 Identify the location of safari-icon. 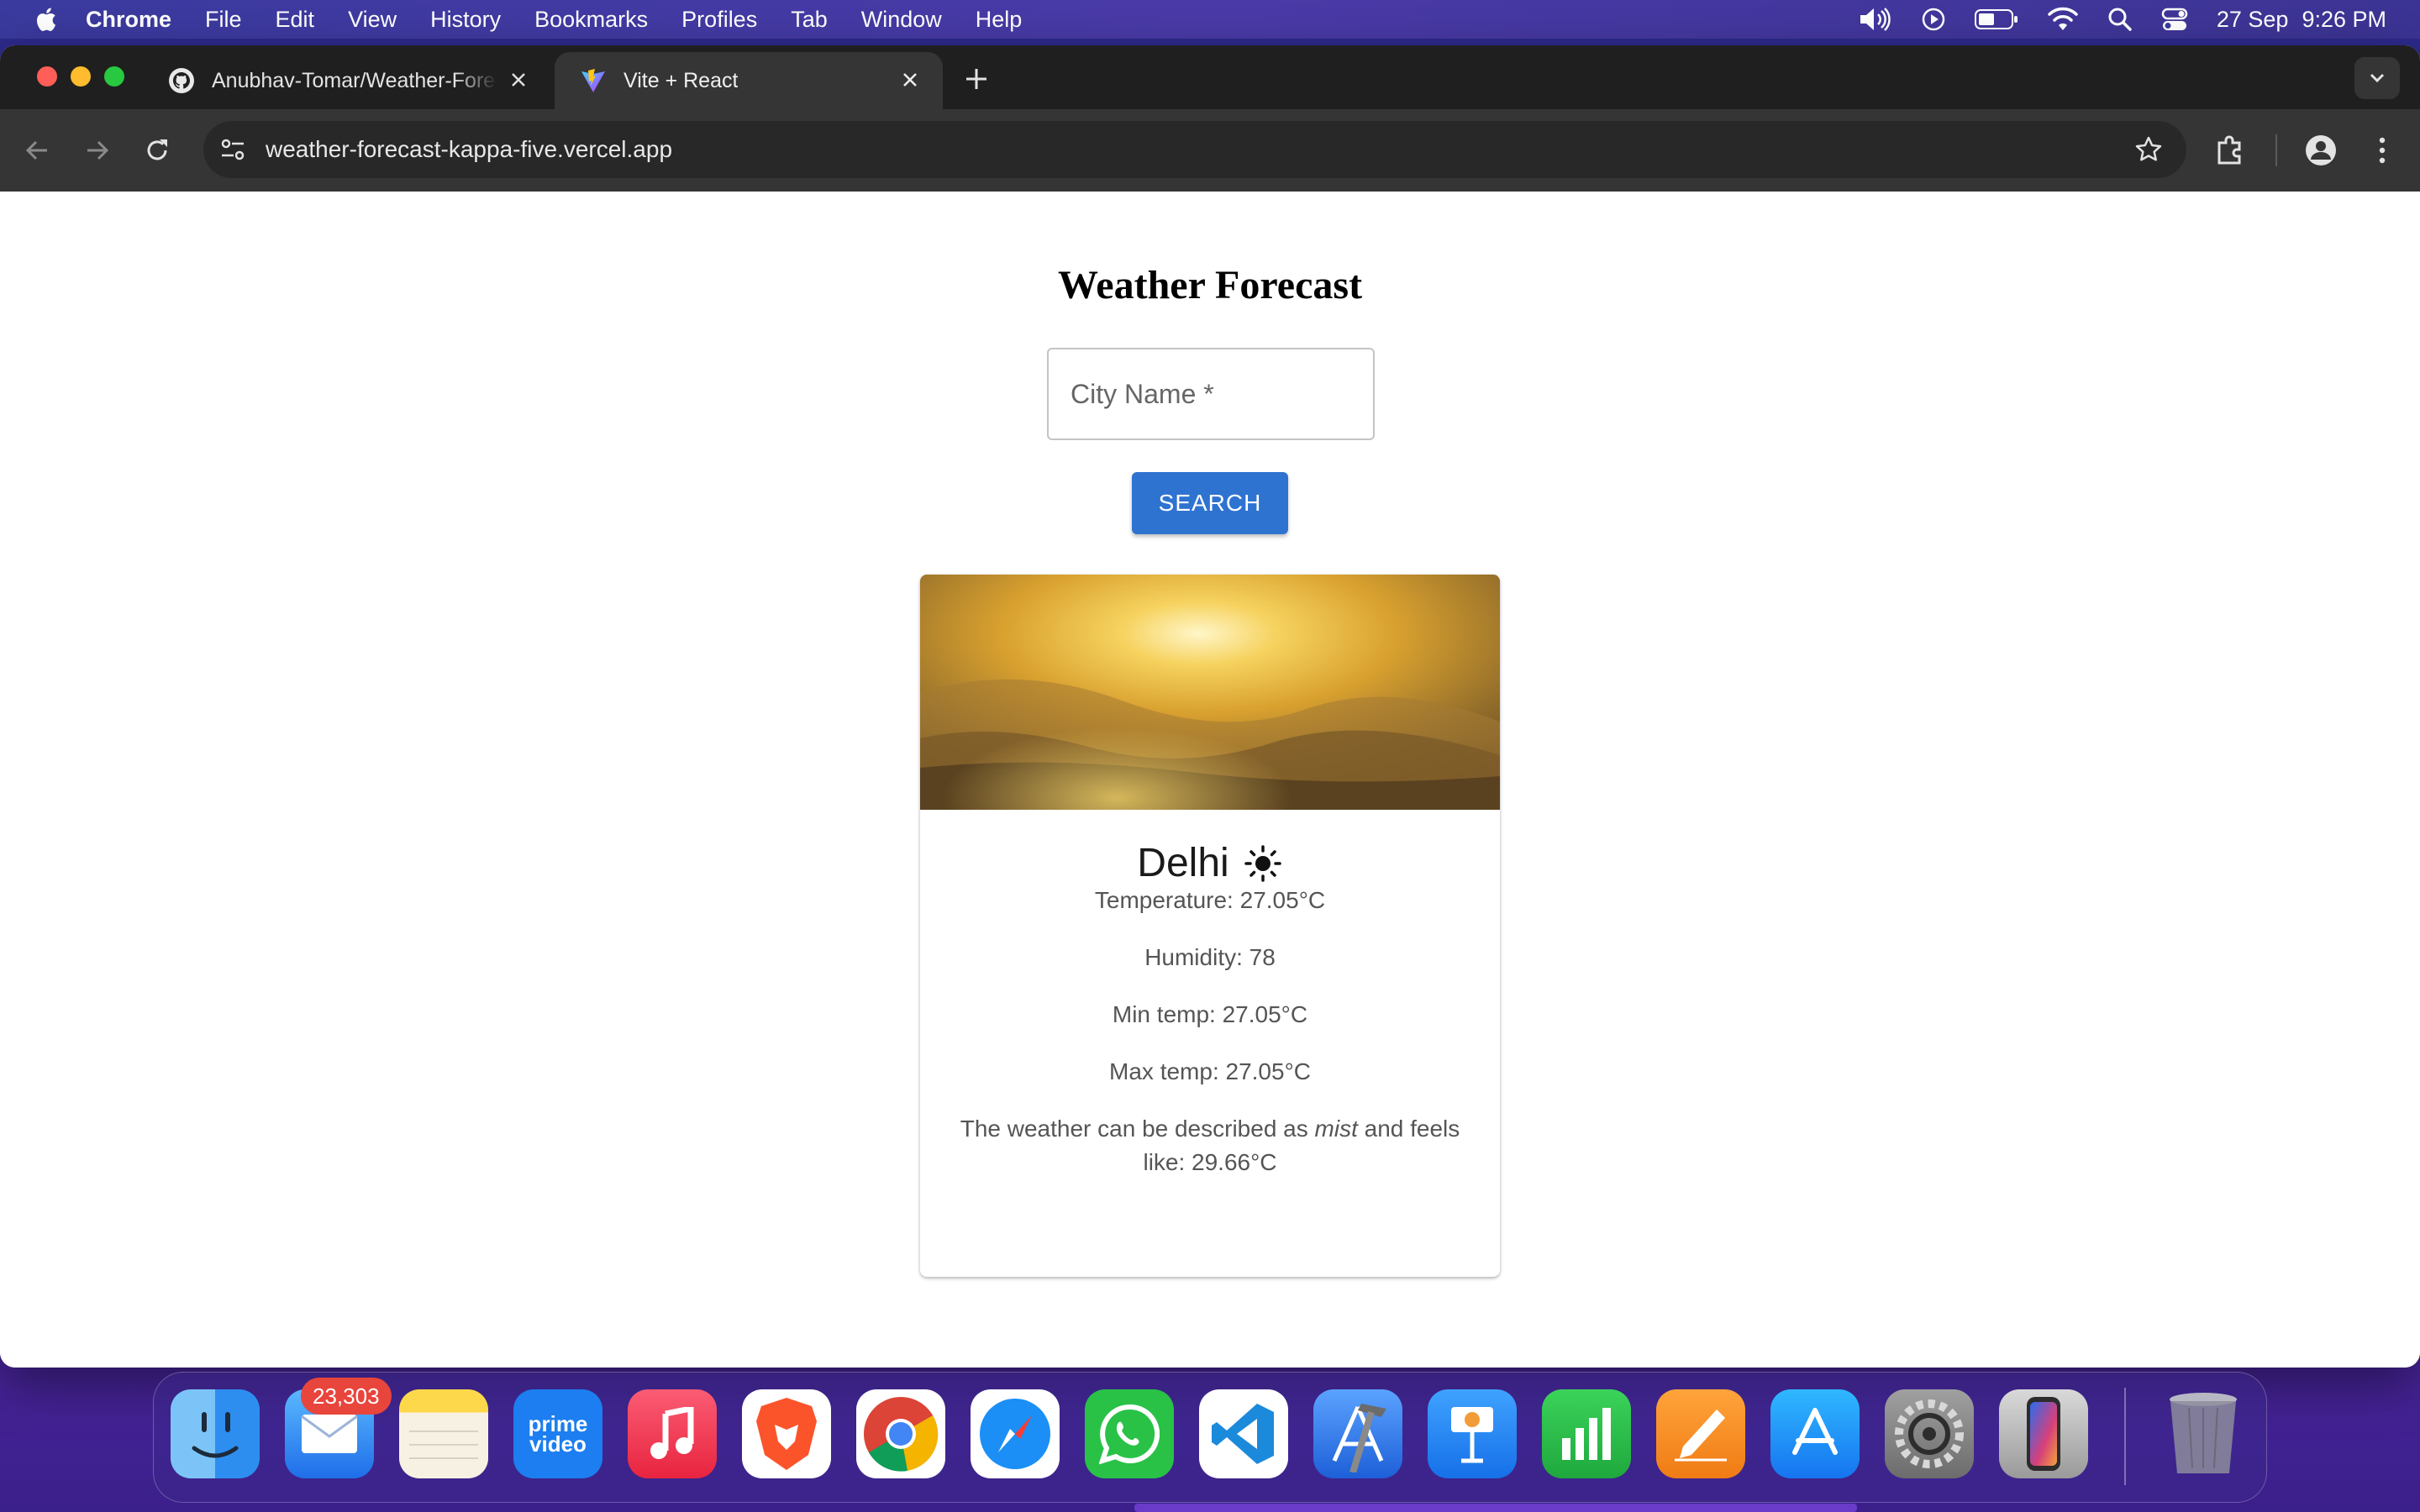
(1016, 1433).